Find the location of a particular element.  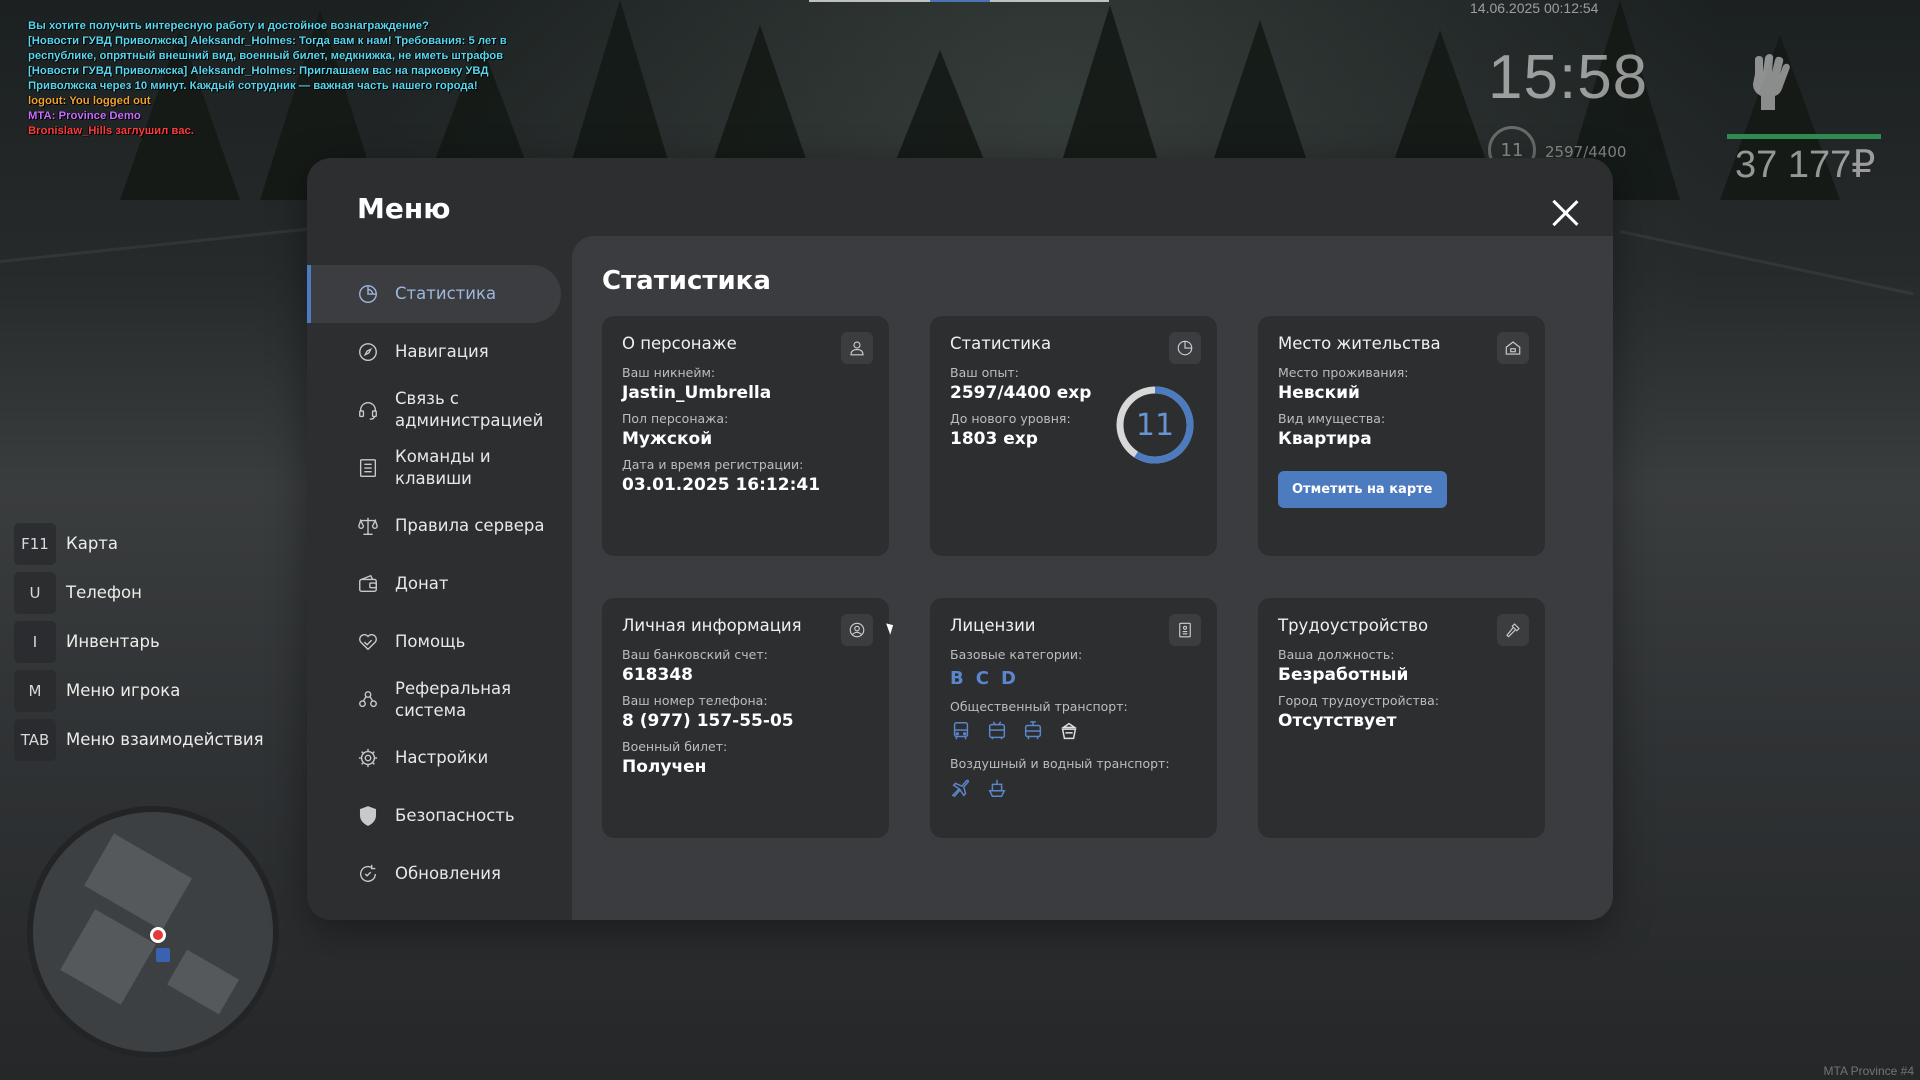

hotkey-interaction-menu: TAB Меню взаимодействия is located at coordinates (139, 739).